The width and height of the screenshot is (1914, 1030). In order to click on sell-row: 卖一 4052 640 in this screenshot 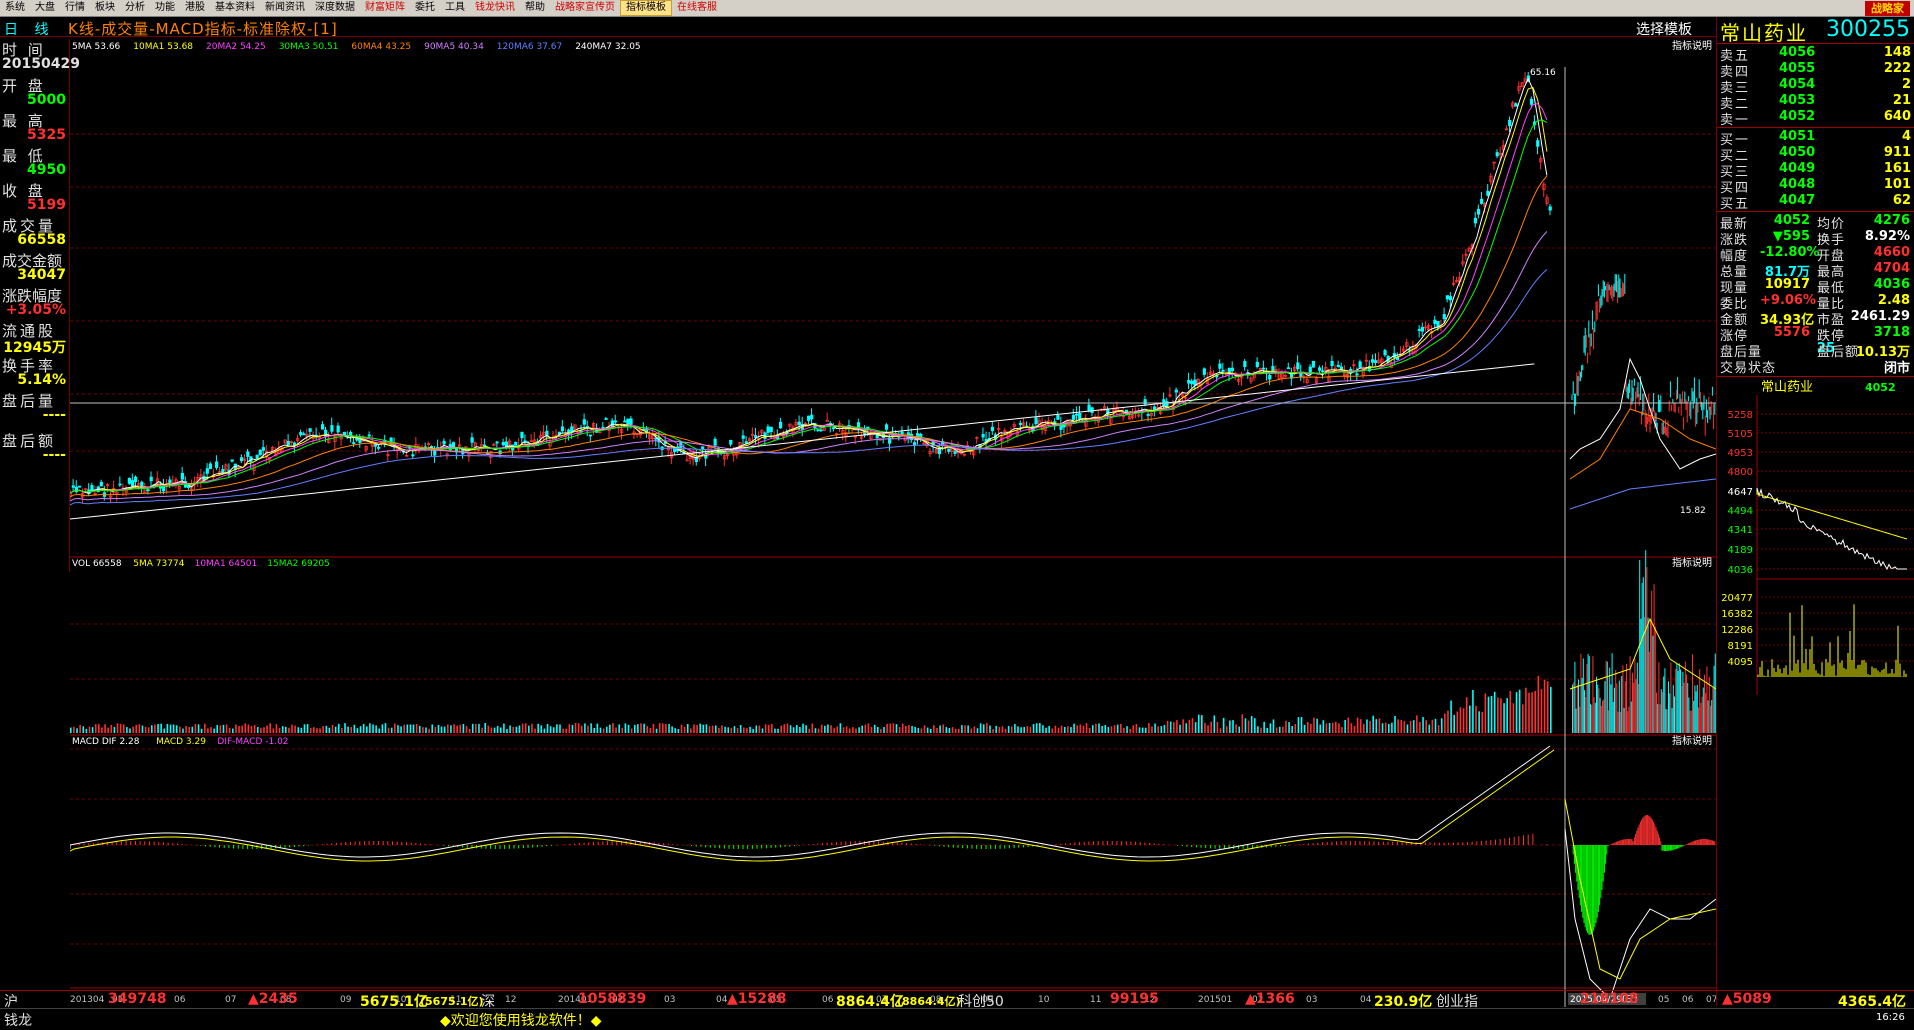, I will do `click(1815, 118)`.